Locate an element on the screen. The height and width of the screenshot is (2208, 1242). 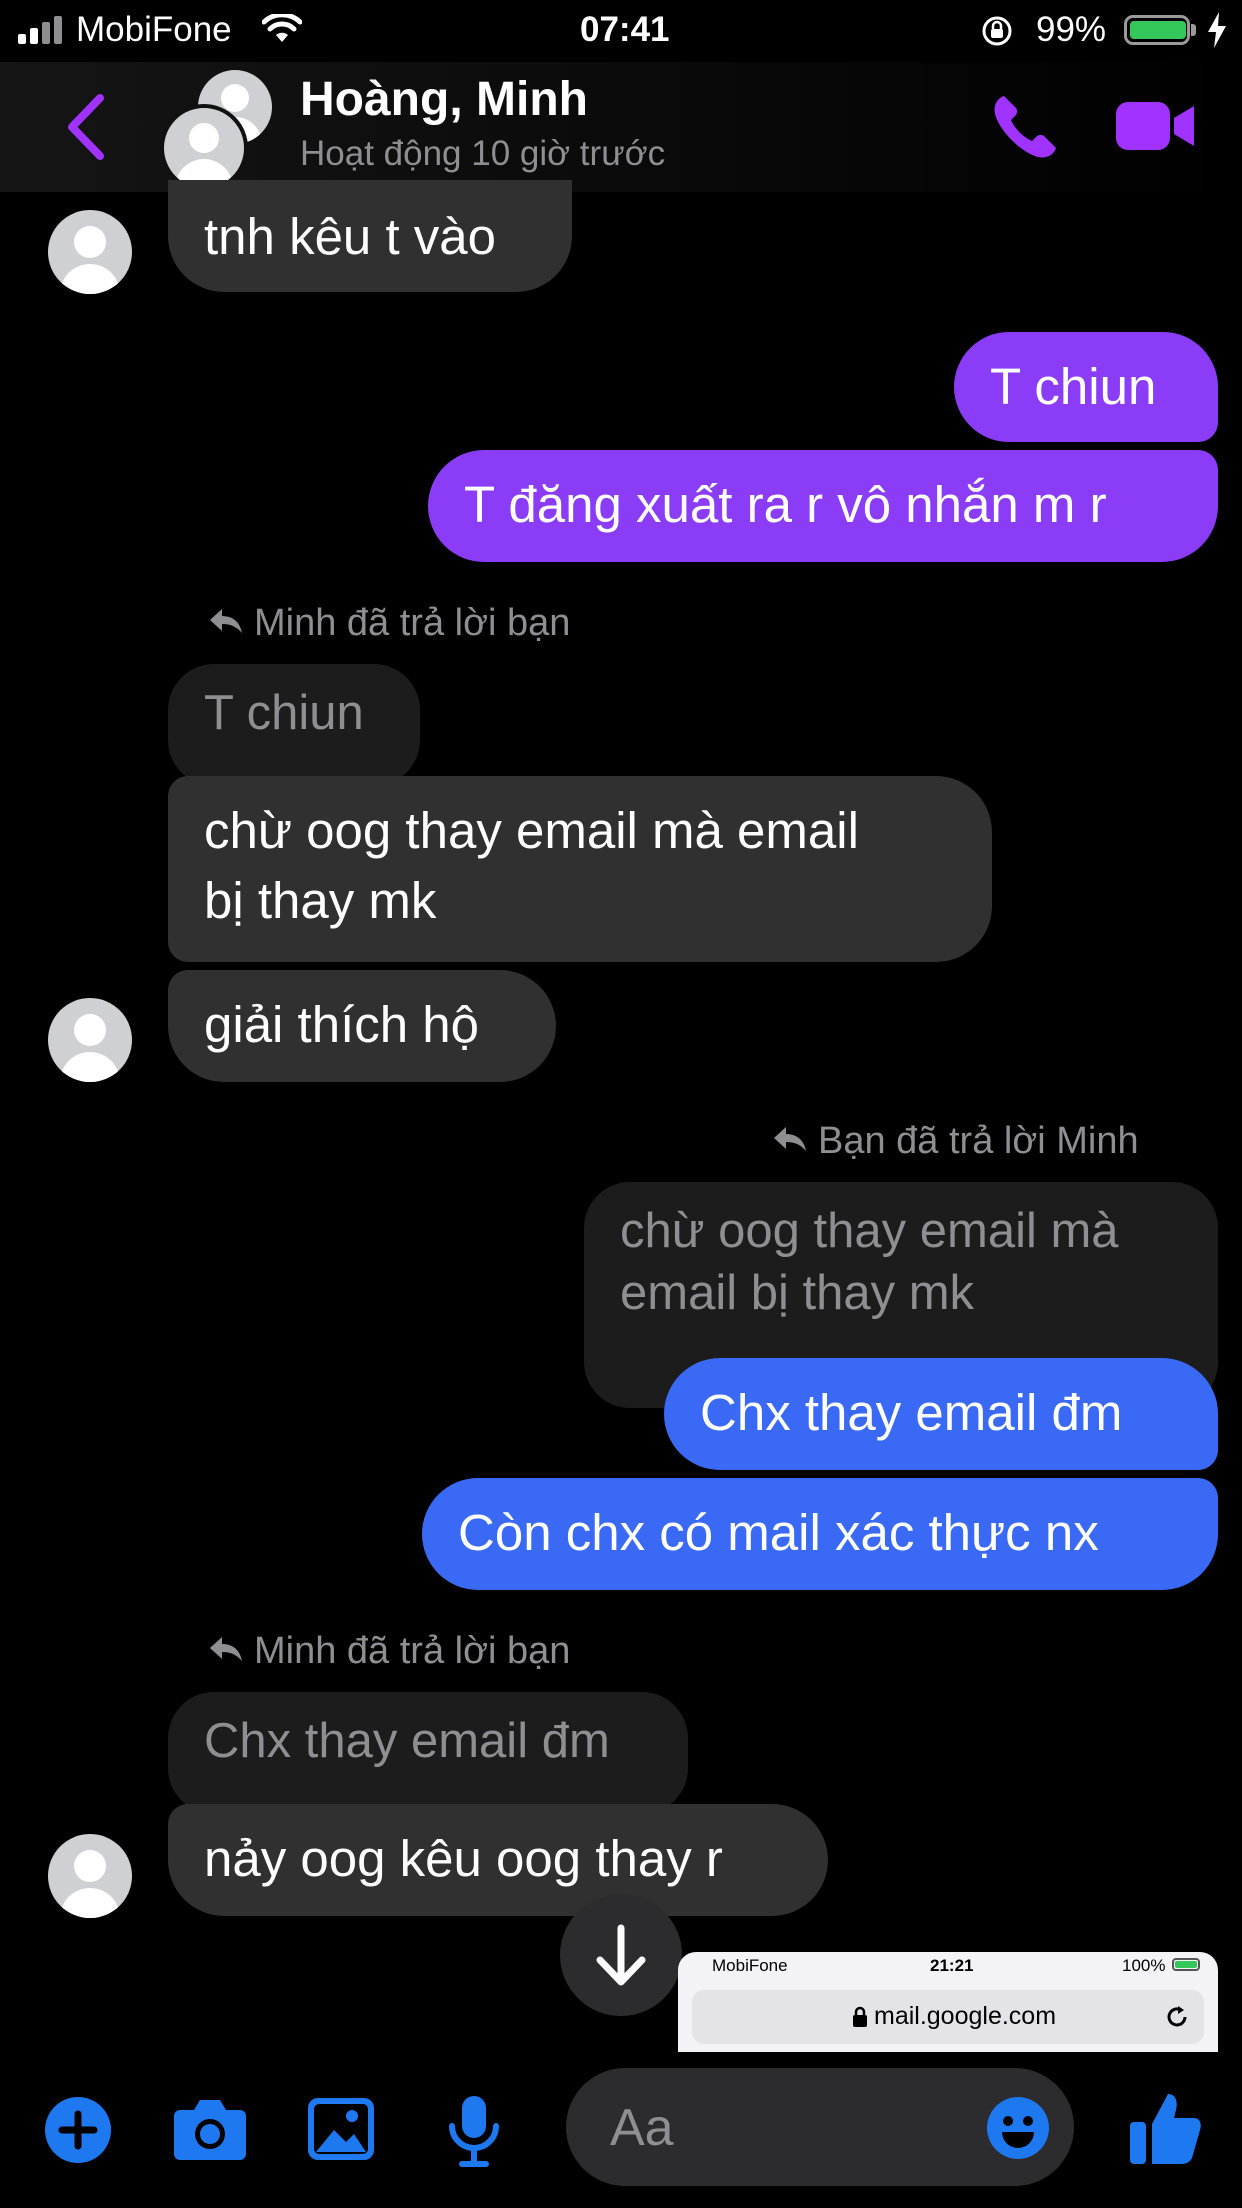
message-bubble: nảy oog kêu oog thay r is located at coordinates (498, 1860).